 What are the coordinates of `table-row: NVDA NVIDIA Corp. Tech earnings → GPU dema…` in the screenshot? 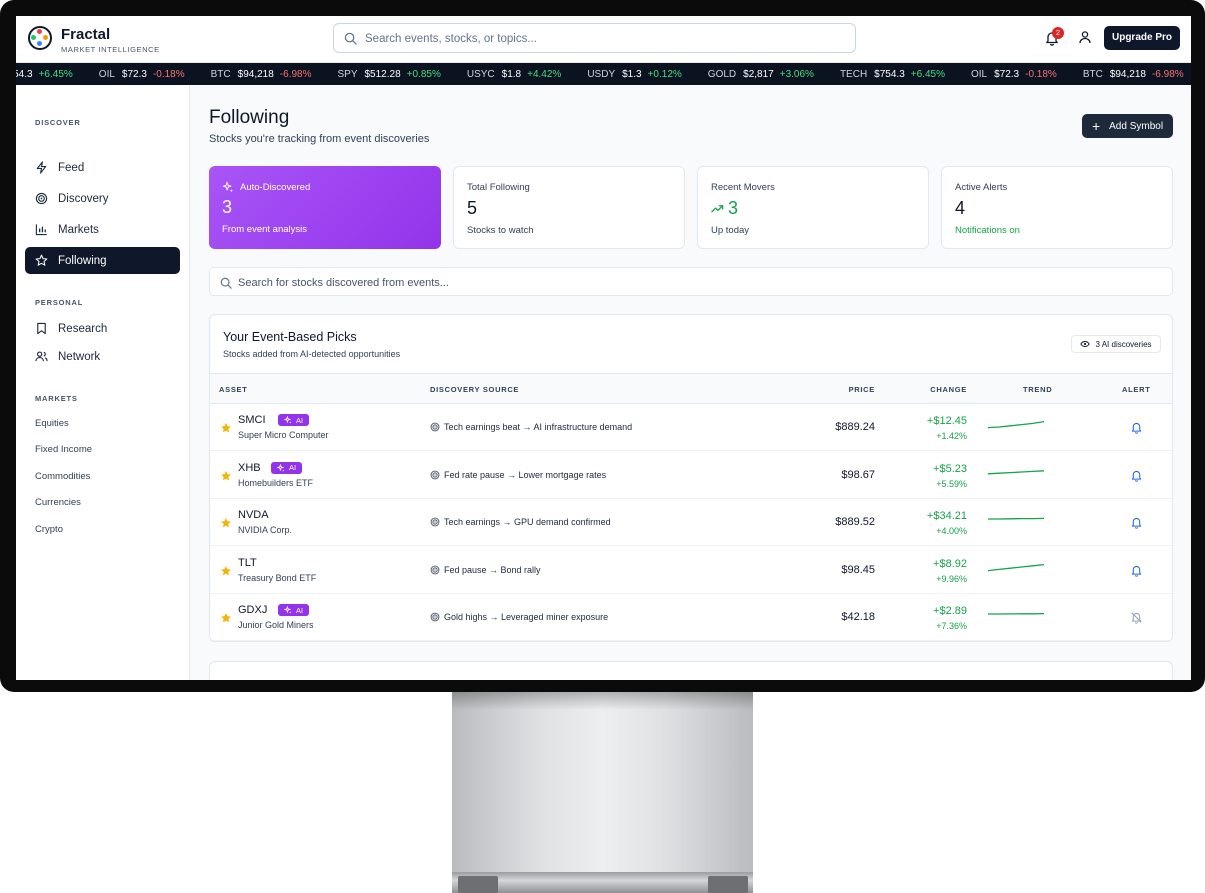 It's located at (691, 522).